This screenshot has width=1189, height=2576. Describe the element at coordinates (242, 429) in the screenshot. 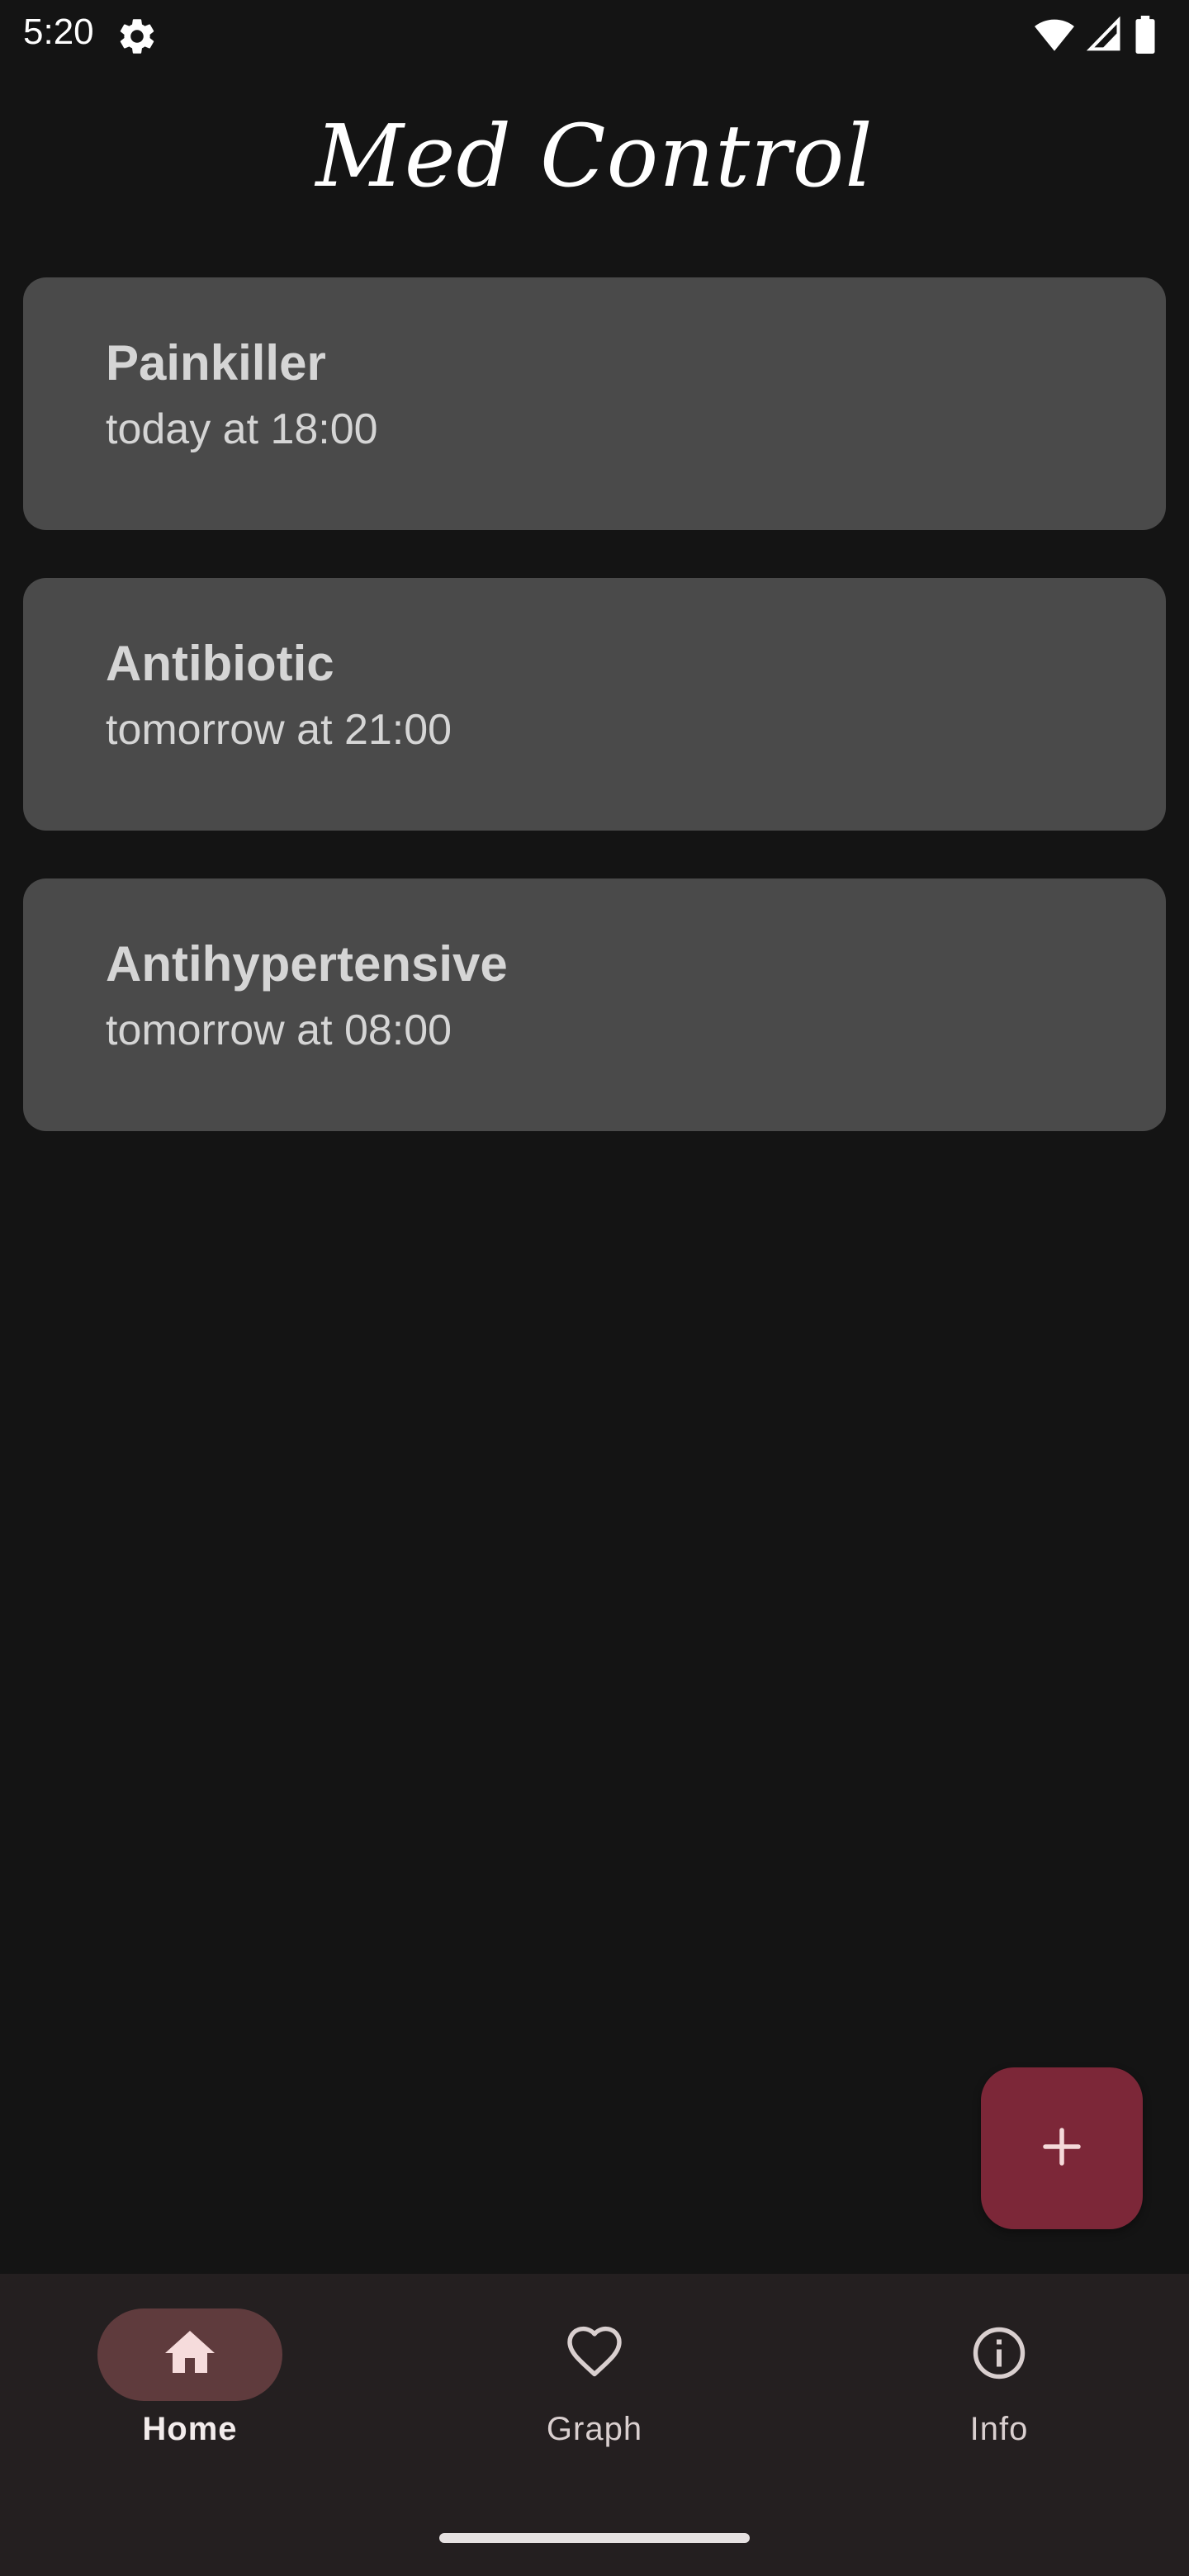

I see `medication-schedule: today at 18:00` at that location.